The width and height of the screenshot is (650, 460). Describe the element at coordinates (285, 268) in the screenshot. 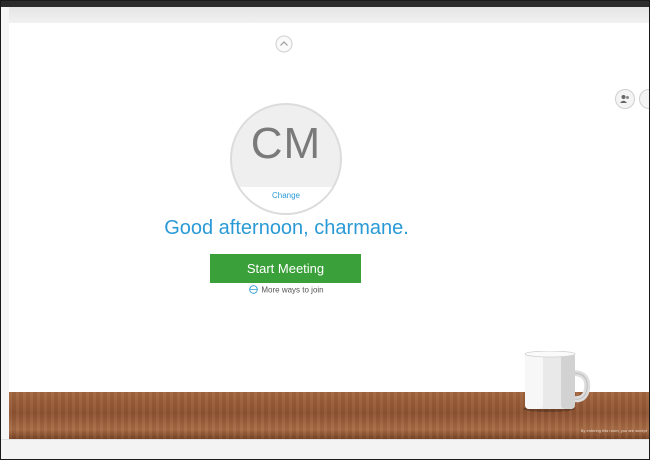

I see `start-meeting-button: Start Meeting` at that location.